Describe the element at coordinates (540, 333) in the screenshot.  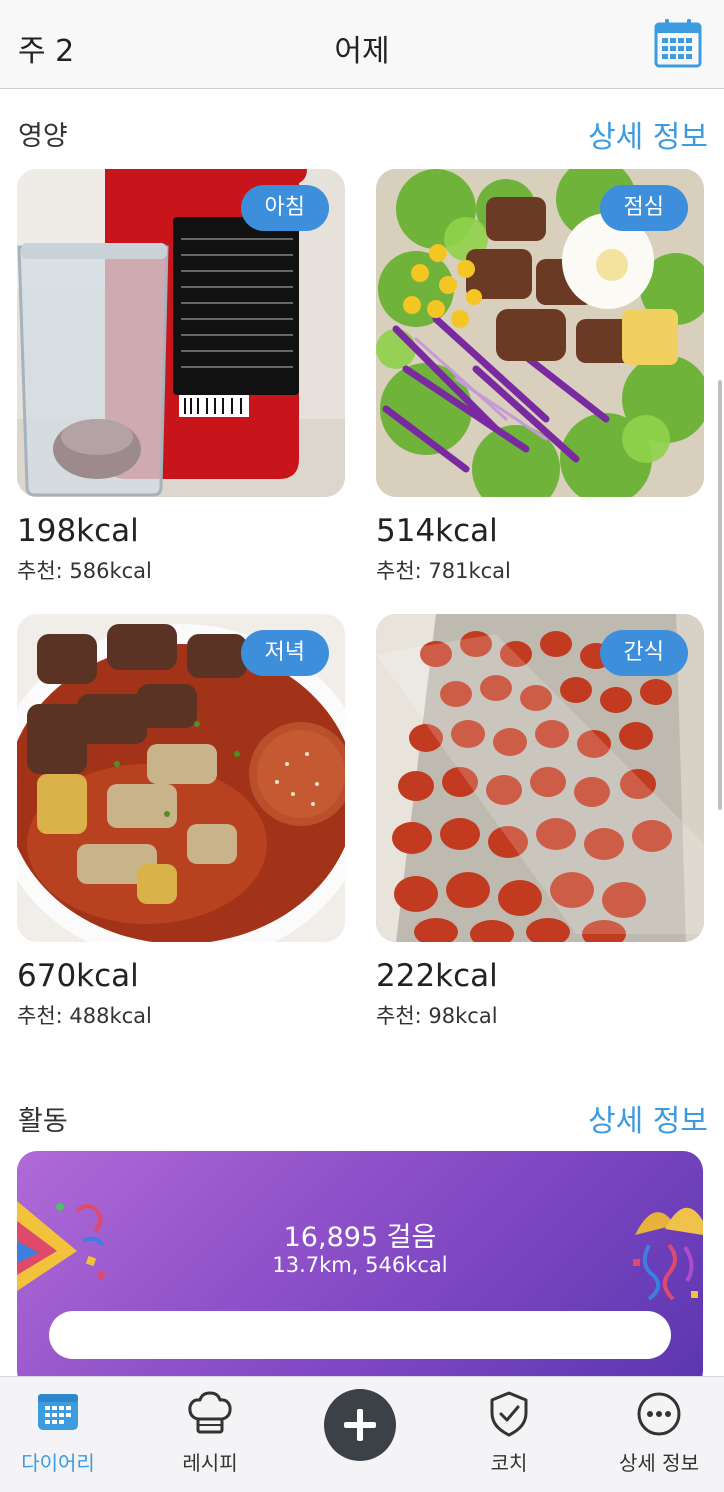
I see `lunch-photo: 점심` at that location.